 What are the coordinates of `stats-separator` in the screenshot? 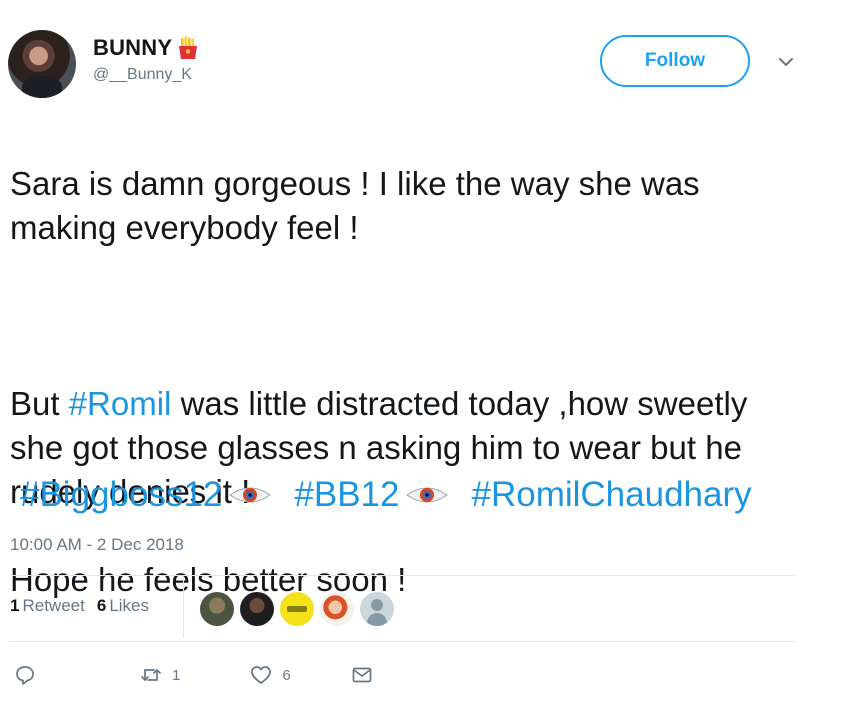 It's located at (183, 608).